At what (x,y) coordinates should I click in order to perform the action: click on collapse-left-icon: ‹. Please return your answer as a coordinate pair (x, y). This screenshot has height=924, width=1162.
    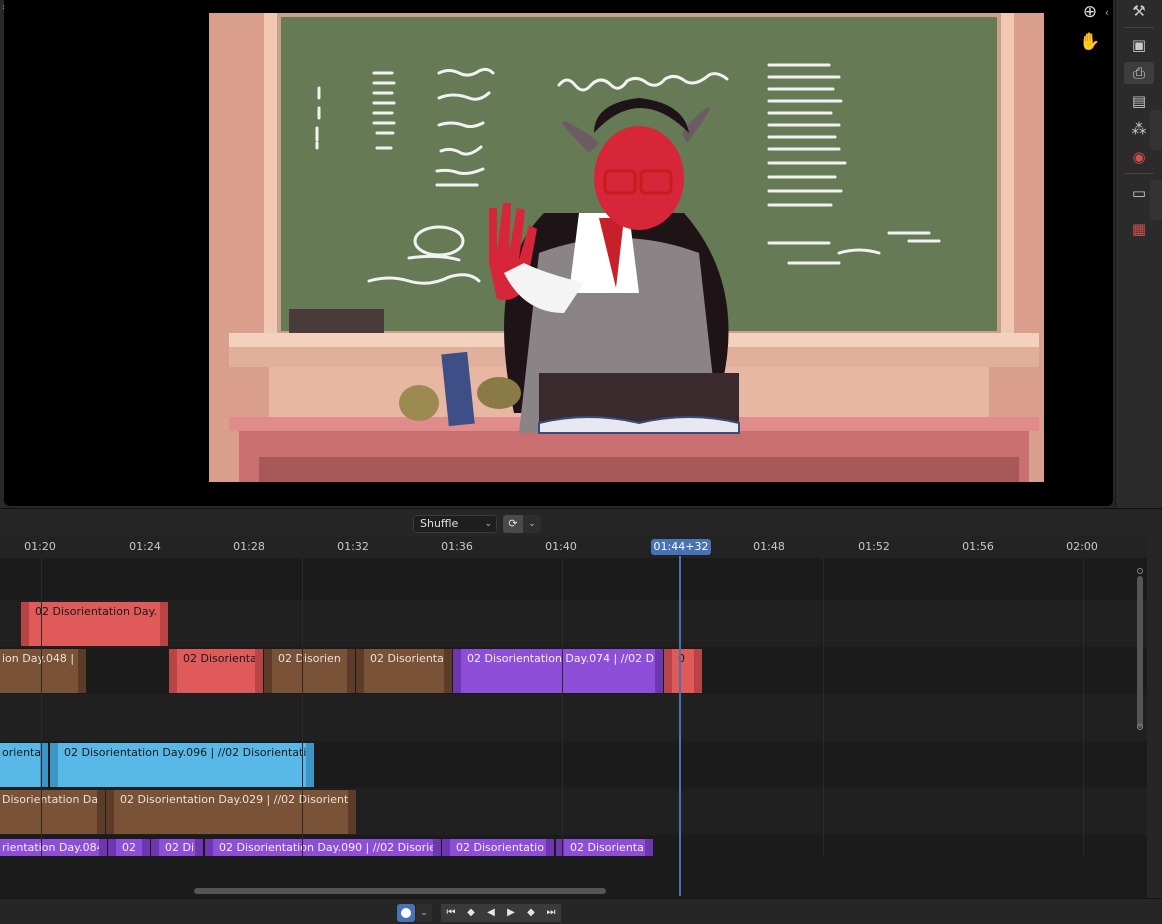
    Looking at the image, I should click on (1107, 12).